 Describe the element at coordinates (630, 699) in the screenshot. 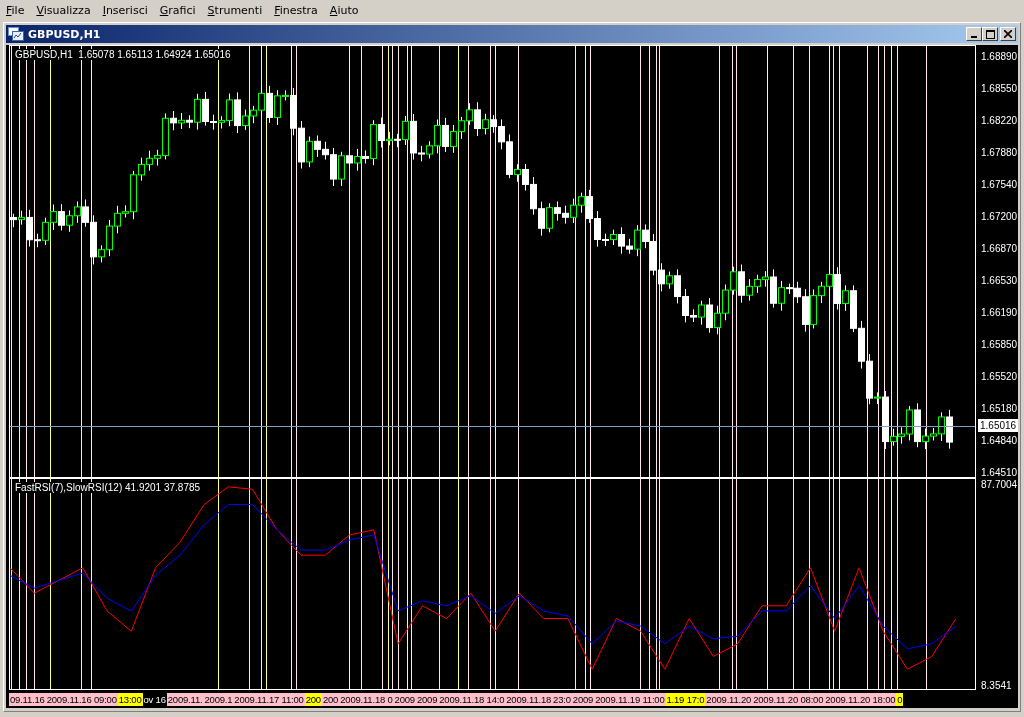

I see `time-label: 2009.11.19 11:00` at that location.